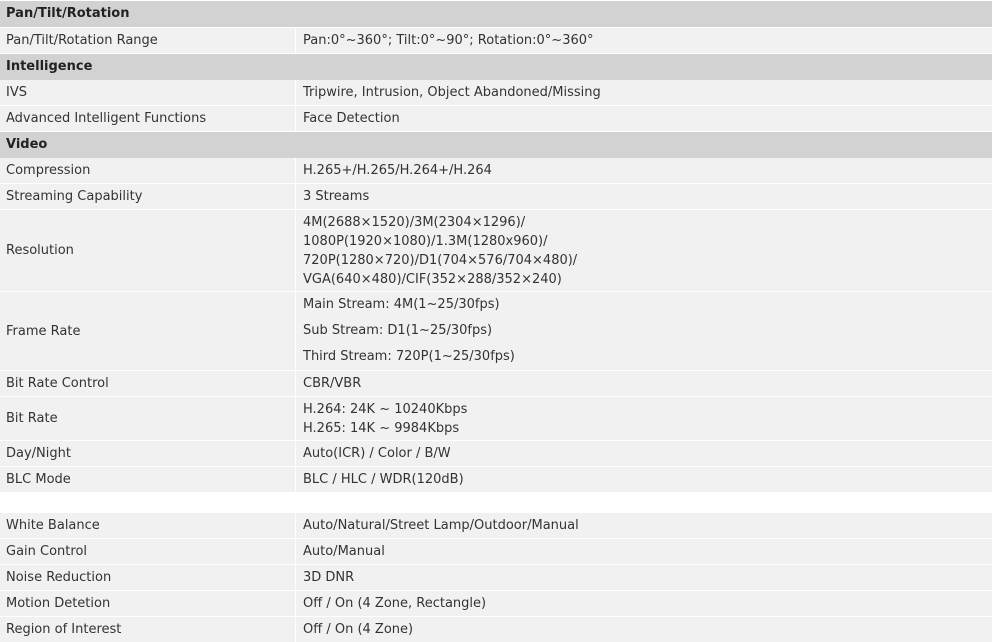 Image resolution: width=992 pixels, height=642 pixels. Describe the element at coordinates (644, 479) in the screenshot. I see `row-value: BLC / HLC / WDR(120dB)` at that location.